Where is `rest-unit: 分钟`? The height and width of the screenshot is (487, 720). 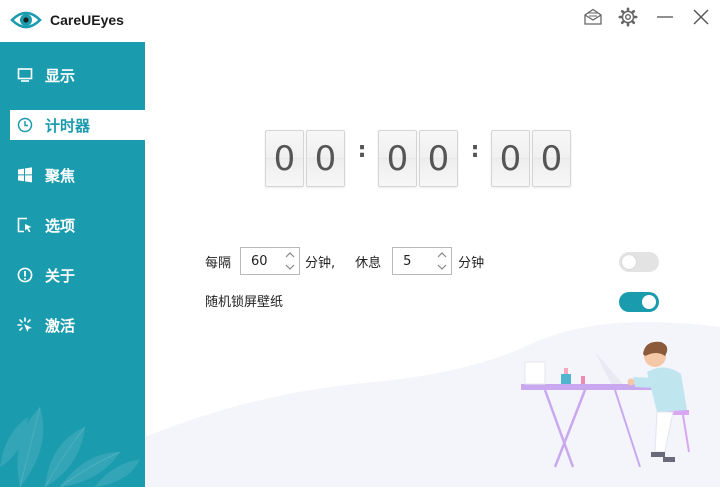
rest-unit: 分钟 is located at coordinates (471, 263).